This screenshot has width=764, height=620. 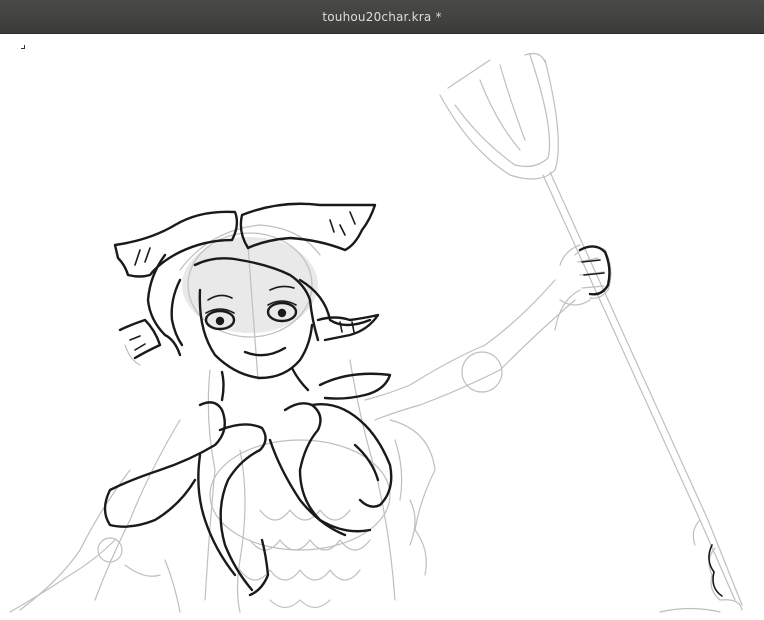 What do you see at coordinates (222, 386) in the screenshot?
I see `neck-left` at bounding box center [222, 386].